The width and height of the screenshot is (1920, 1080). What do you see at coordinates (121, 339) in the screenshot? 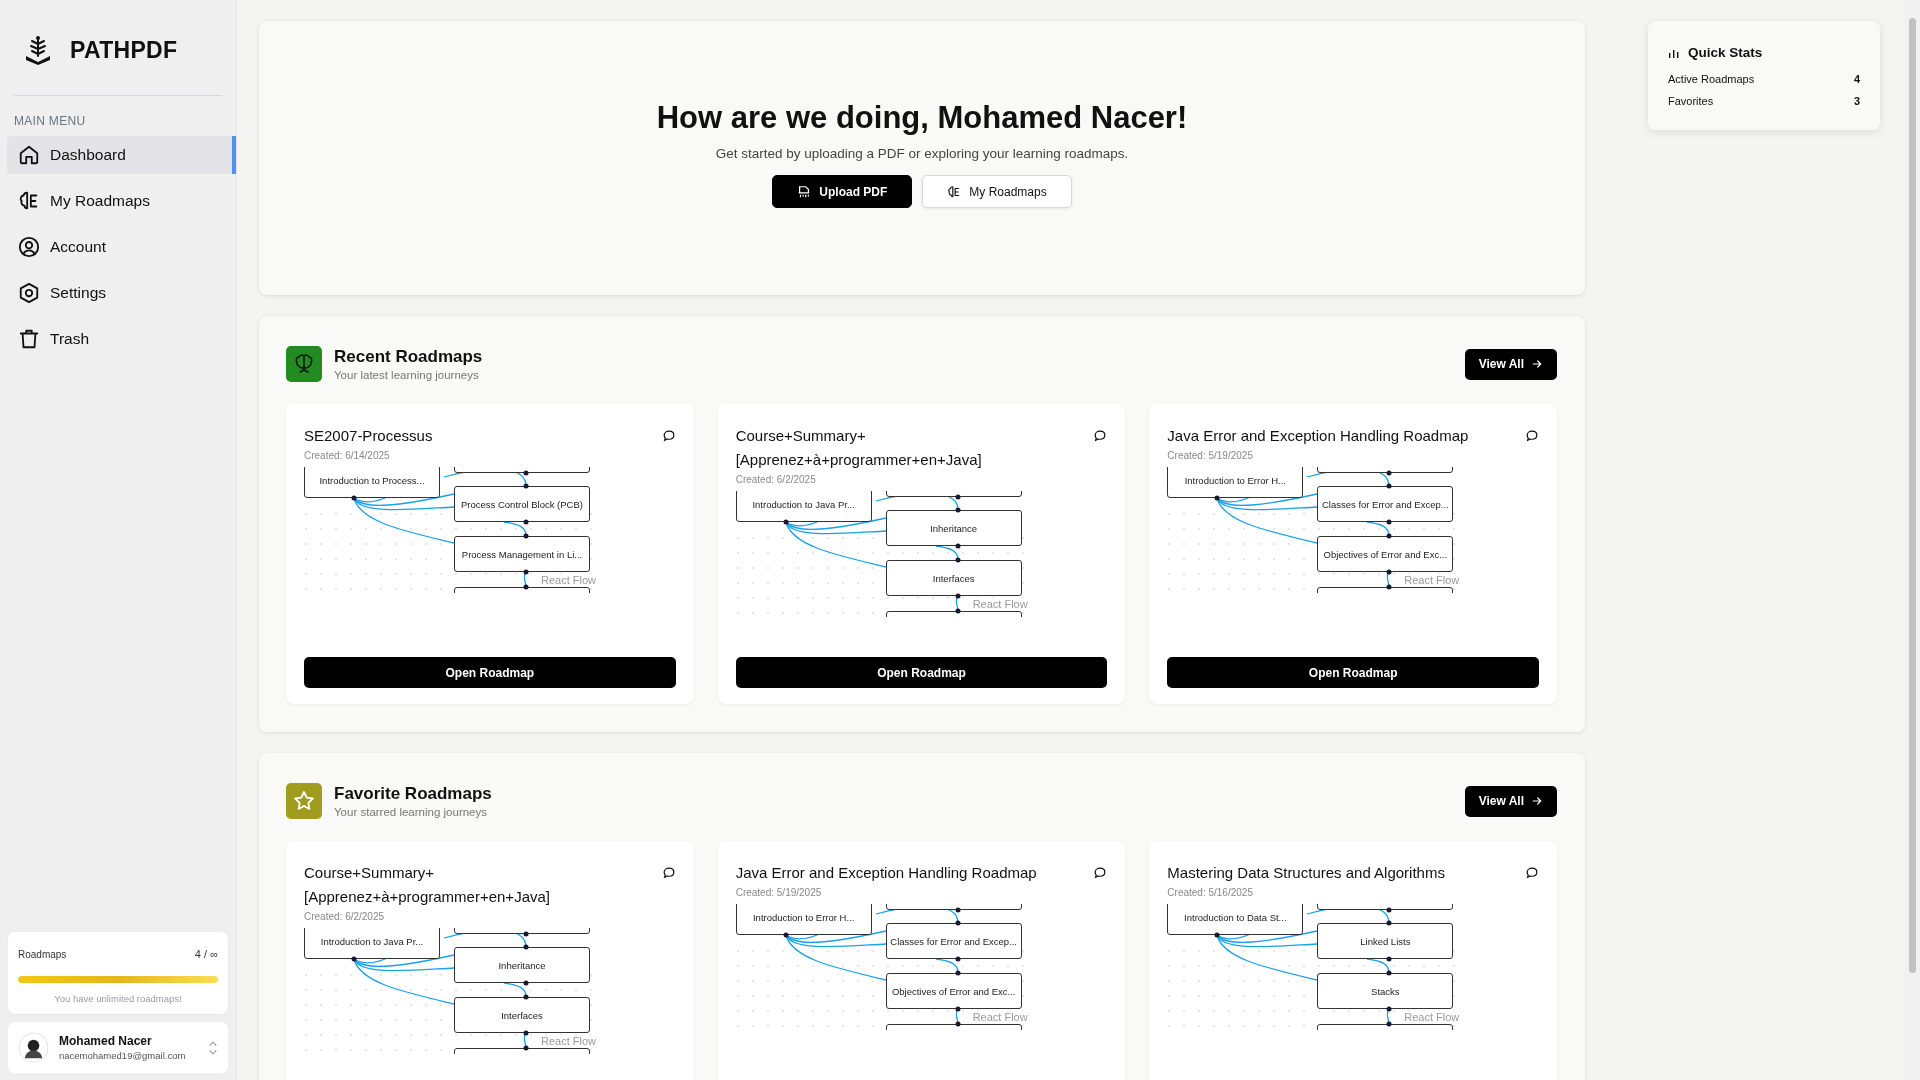
I see `nav-item: Trash` at bounding box center [121, 339].